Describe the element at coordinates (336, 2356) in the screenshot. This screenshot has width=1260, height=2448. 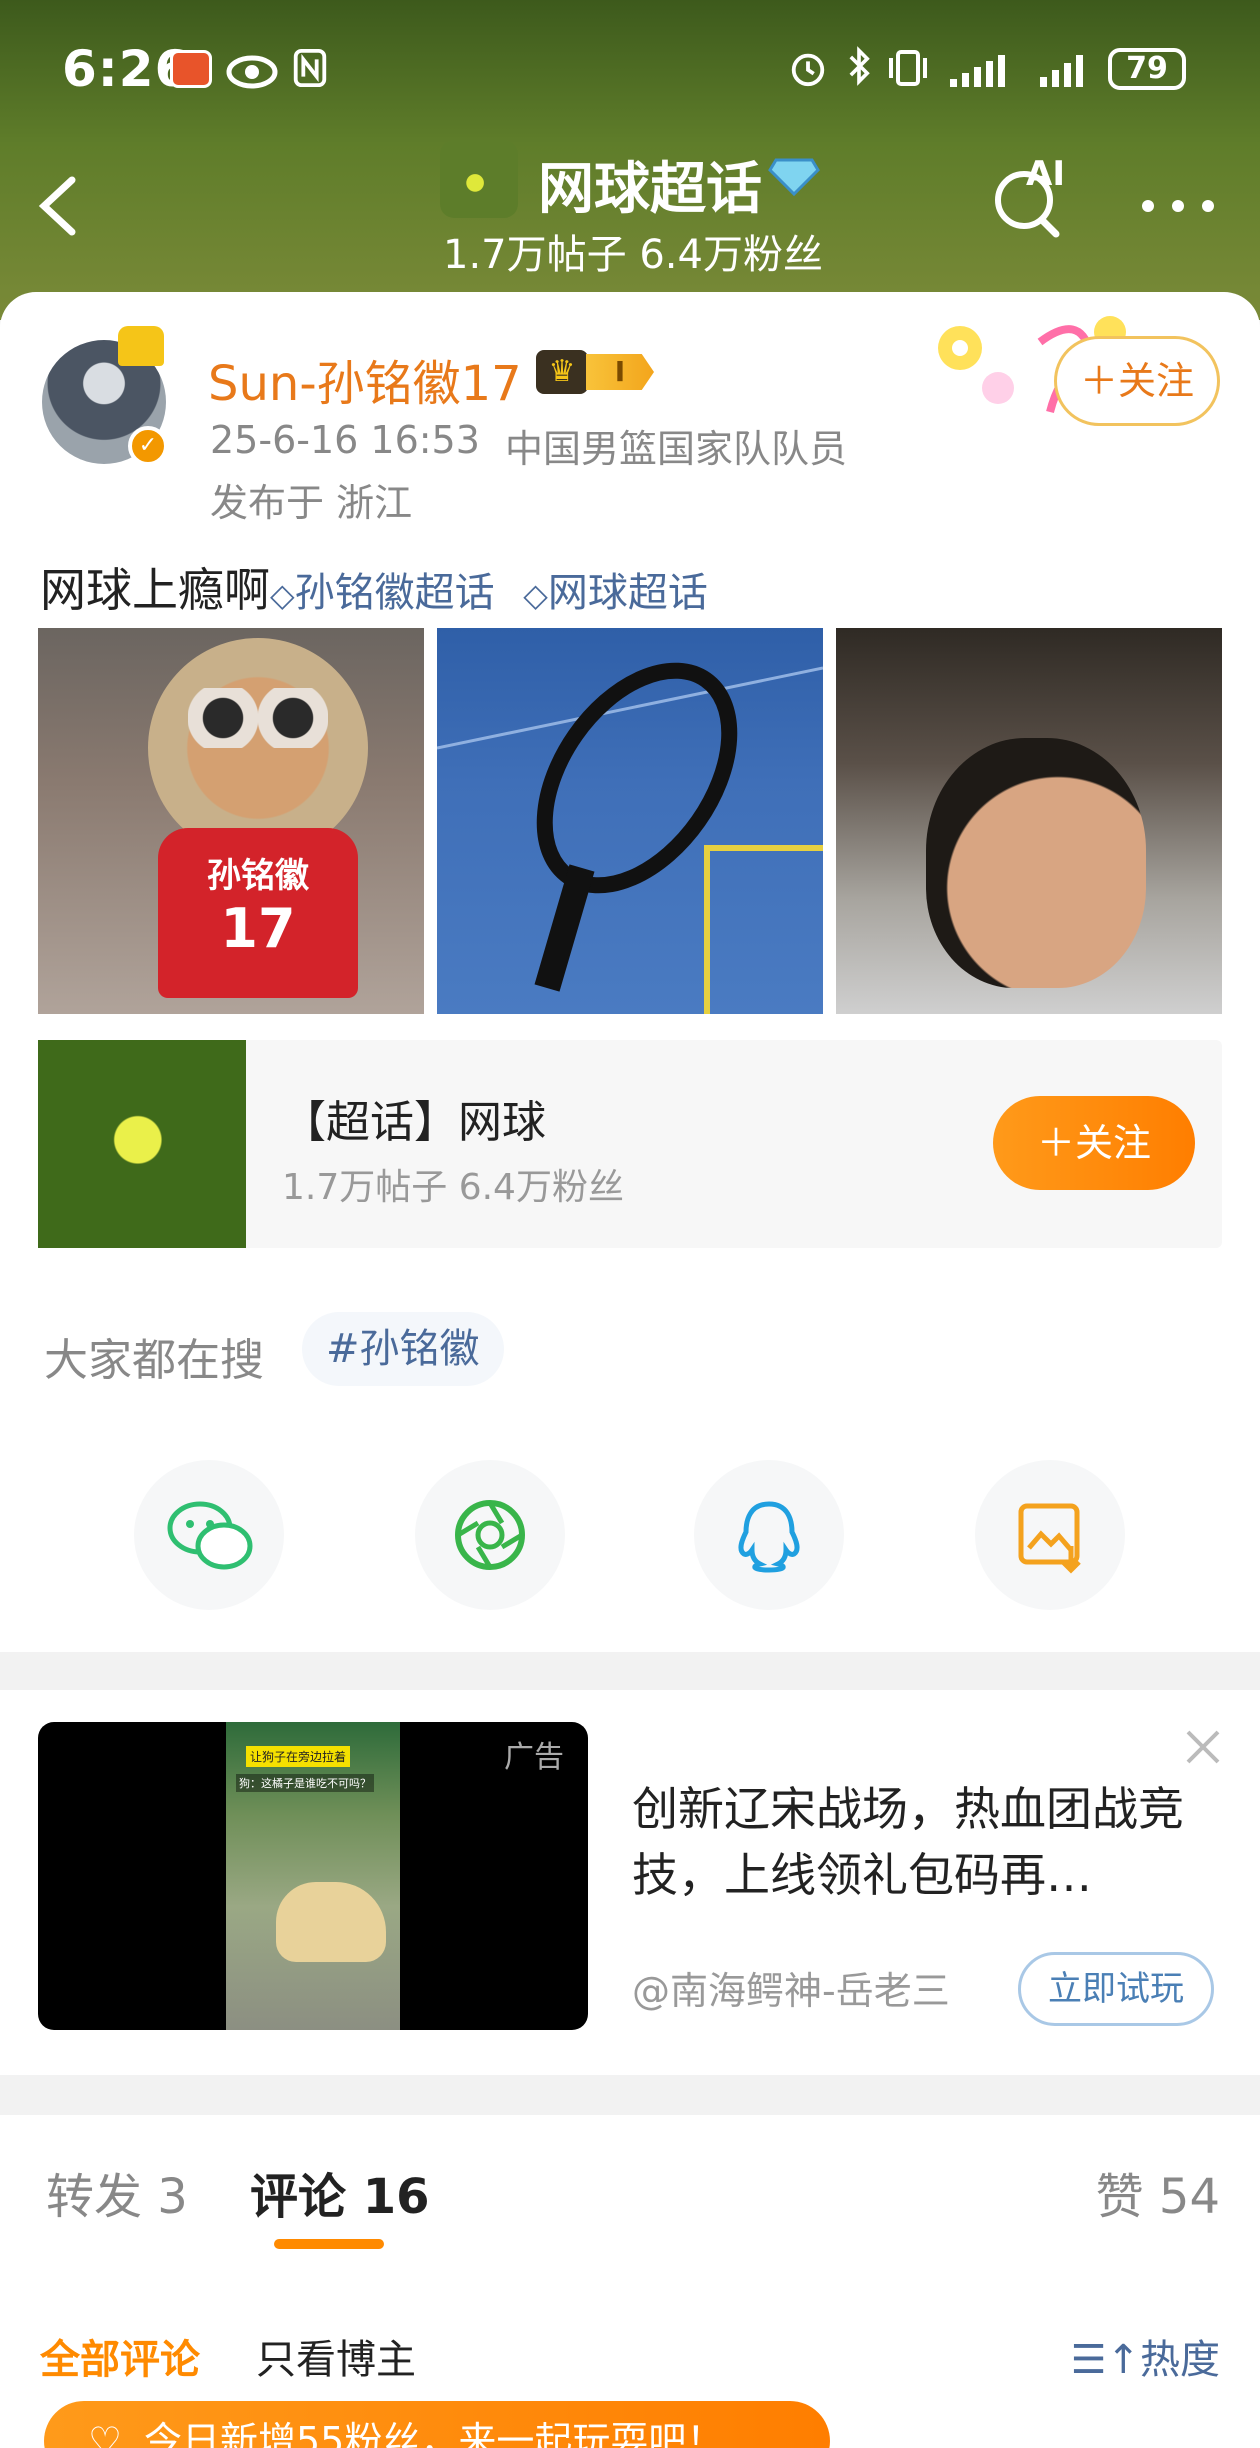
I see `filter-author-only: 只看博主` at that location.